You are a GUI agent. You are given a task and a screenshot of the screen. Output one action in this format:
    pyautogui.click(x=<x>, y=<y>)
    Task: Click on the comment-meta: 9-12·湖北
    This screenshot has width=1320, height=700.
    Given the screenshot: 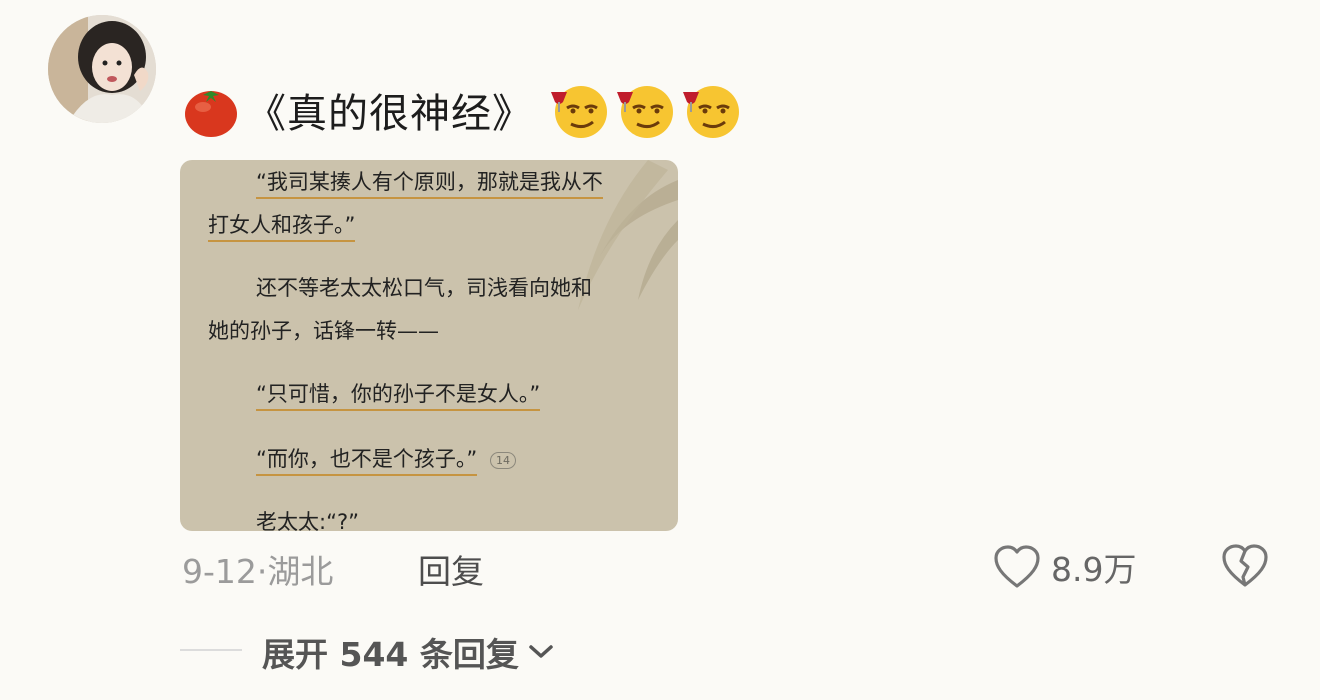 What is the action you would take?
    pyautogui.click(x=257, y=569)
    